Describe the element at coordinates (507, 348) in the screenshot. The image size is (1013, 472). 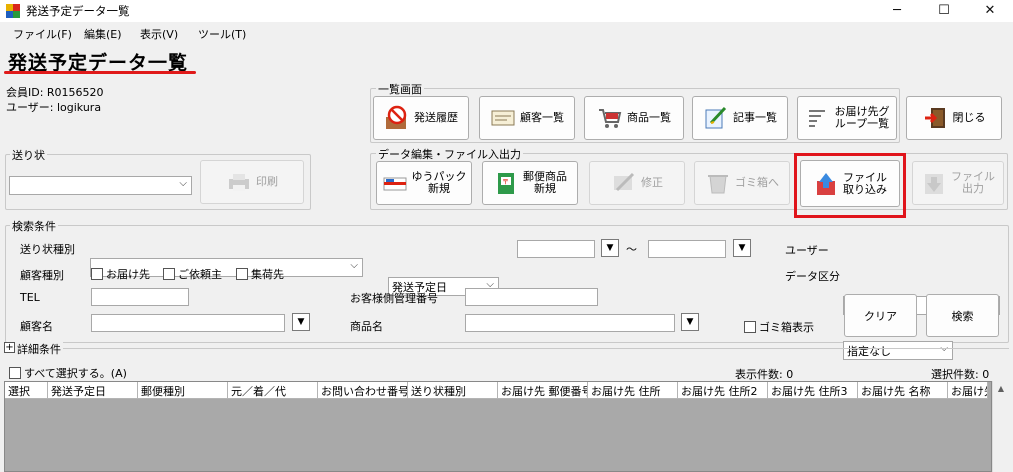
I see `details-divider` at that location.